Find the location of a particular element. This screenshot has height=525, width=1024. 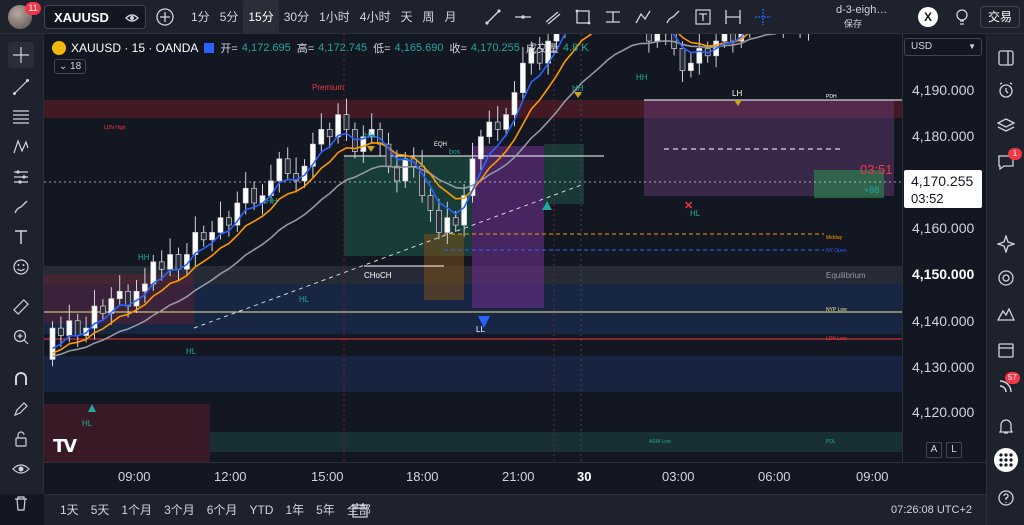

interval-3: 30分 is located at coordinates (296, 17).